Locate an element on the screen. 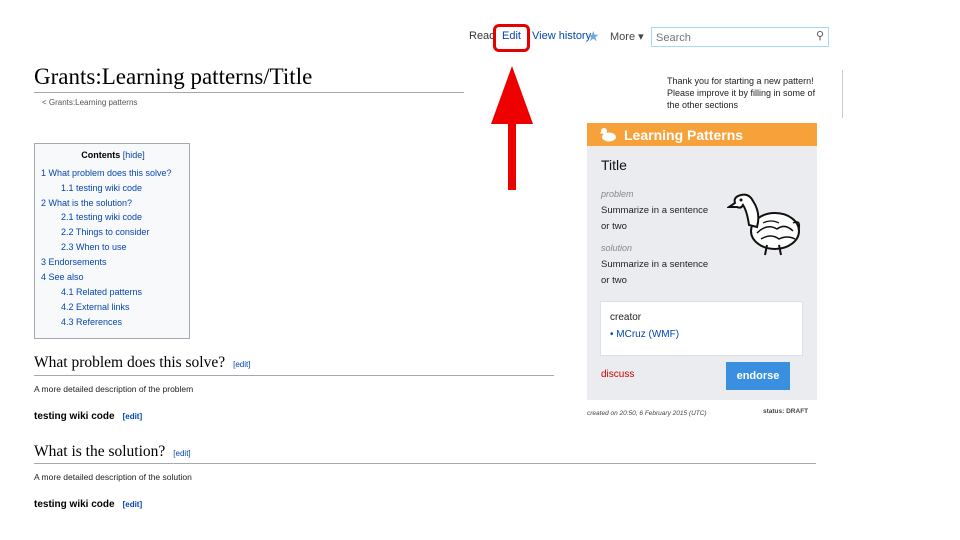 Image resolution: width=960 pixels, height=540 pixels. learning-pattern-header-text: Learning Patterns is located at coordinates (684, 135).